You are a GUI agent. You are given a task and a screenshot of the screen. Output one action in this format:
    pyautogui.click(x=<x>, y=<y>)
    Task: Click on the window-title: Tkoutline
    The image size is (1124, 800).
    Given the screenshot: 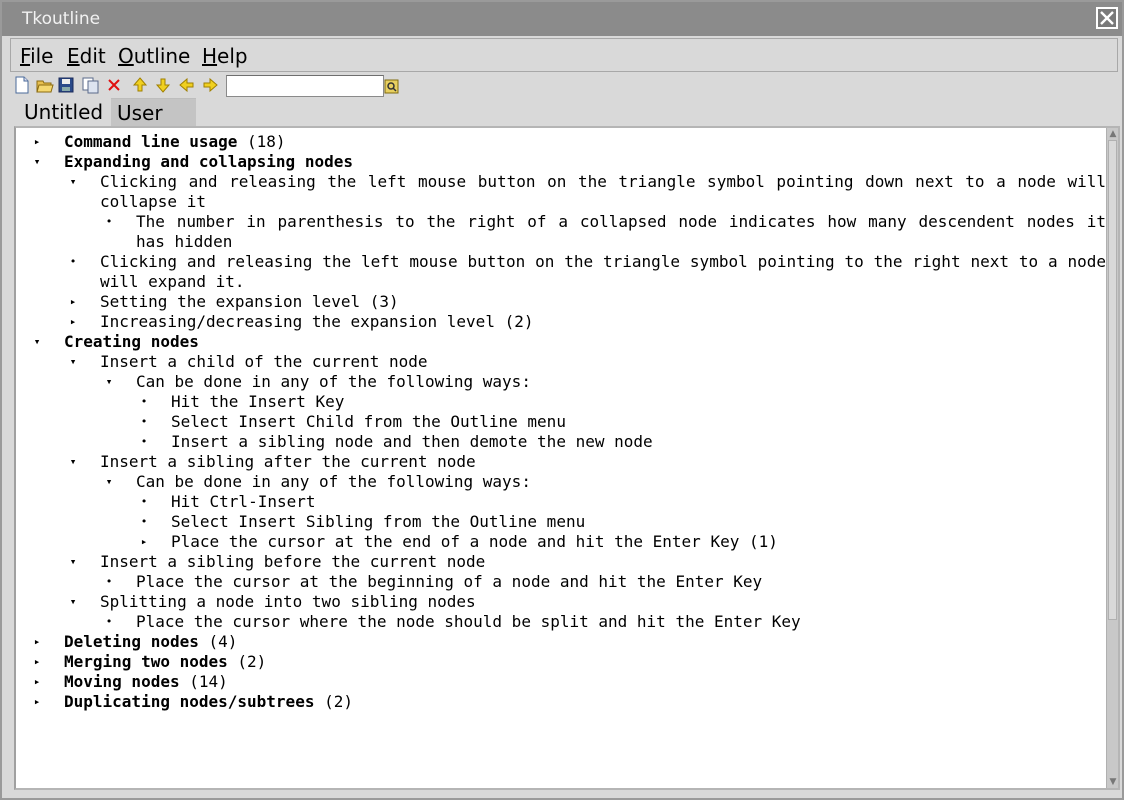 What is the action you would take?
    pyautogui.click(x=61, y=19)
    